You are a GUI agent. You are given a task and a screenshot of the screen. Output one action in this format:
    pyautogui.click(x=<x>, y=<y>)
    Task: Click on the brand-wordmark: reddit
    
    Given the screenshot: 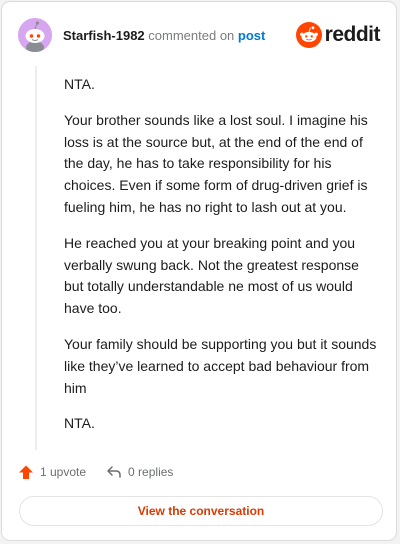 What is the action you would take?
    pyautogui.click(x=352, y=34)
    